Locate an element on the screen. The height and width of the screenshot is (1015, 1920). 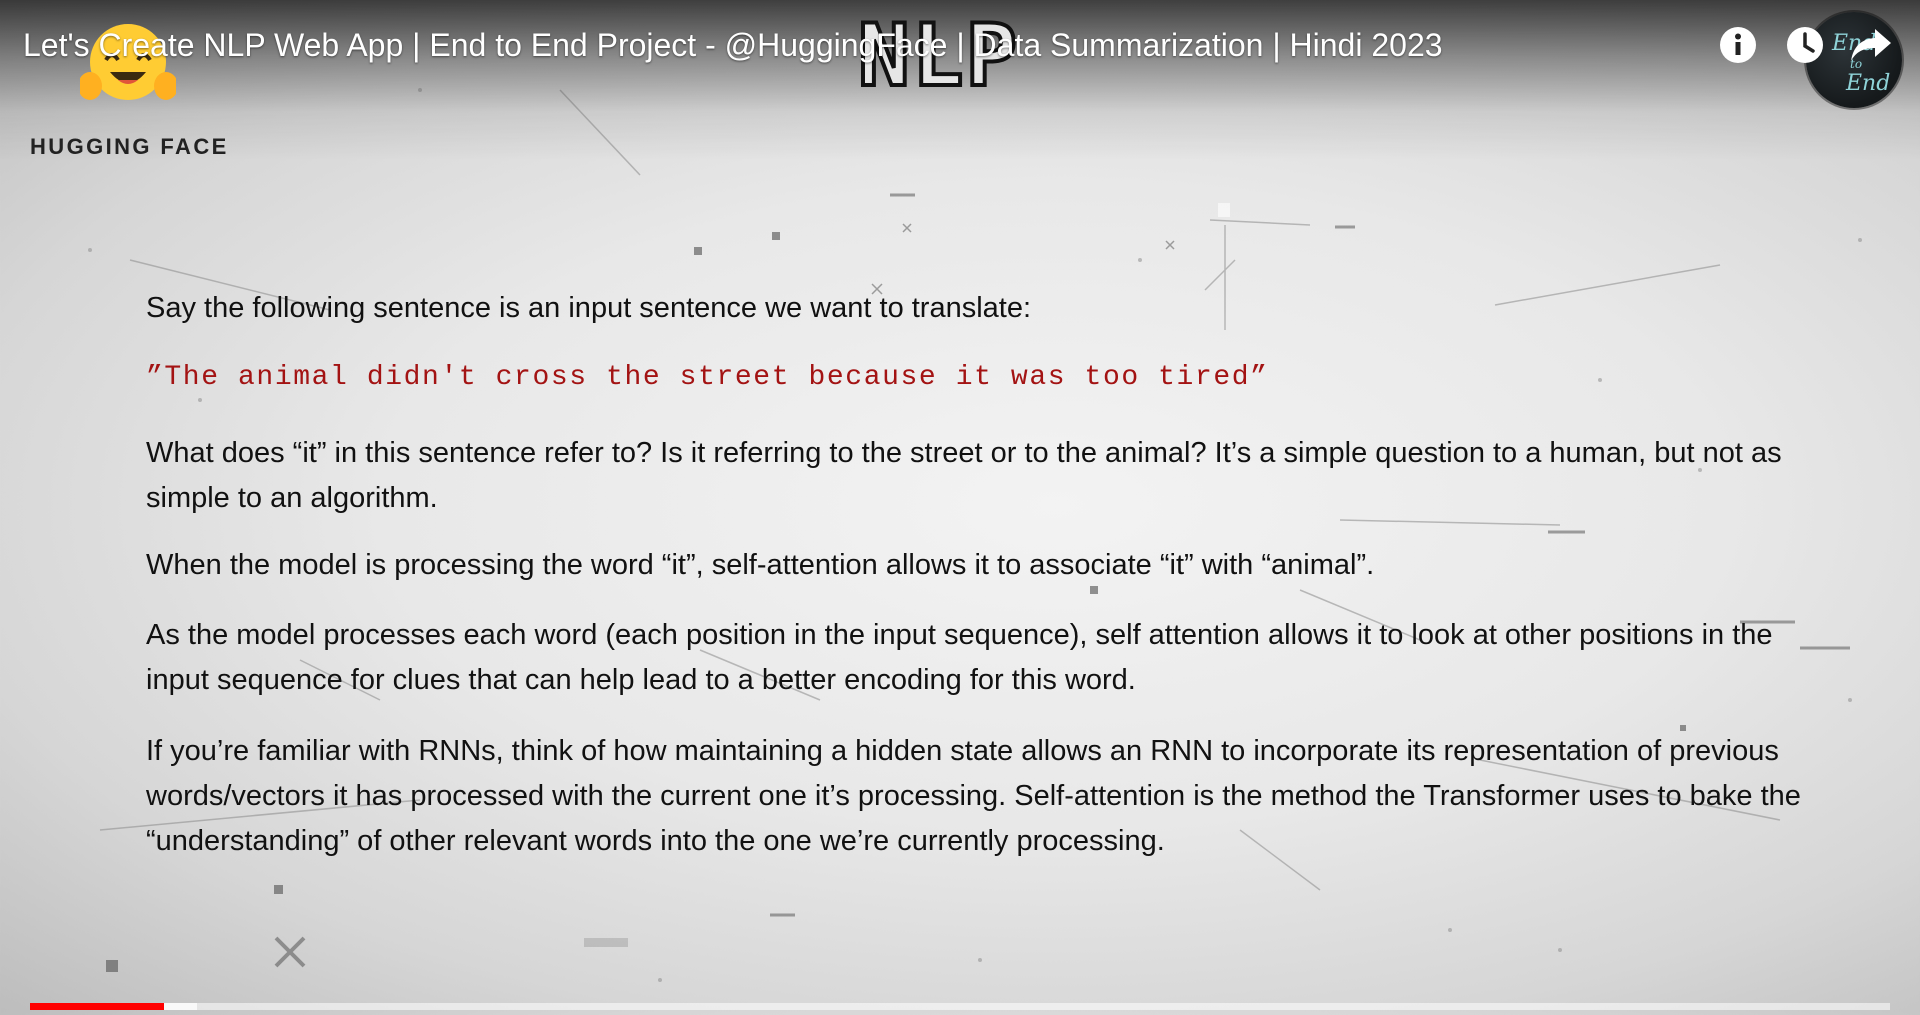
share-button is located at coordinates (1871, 45).